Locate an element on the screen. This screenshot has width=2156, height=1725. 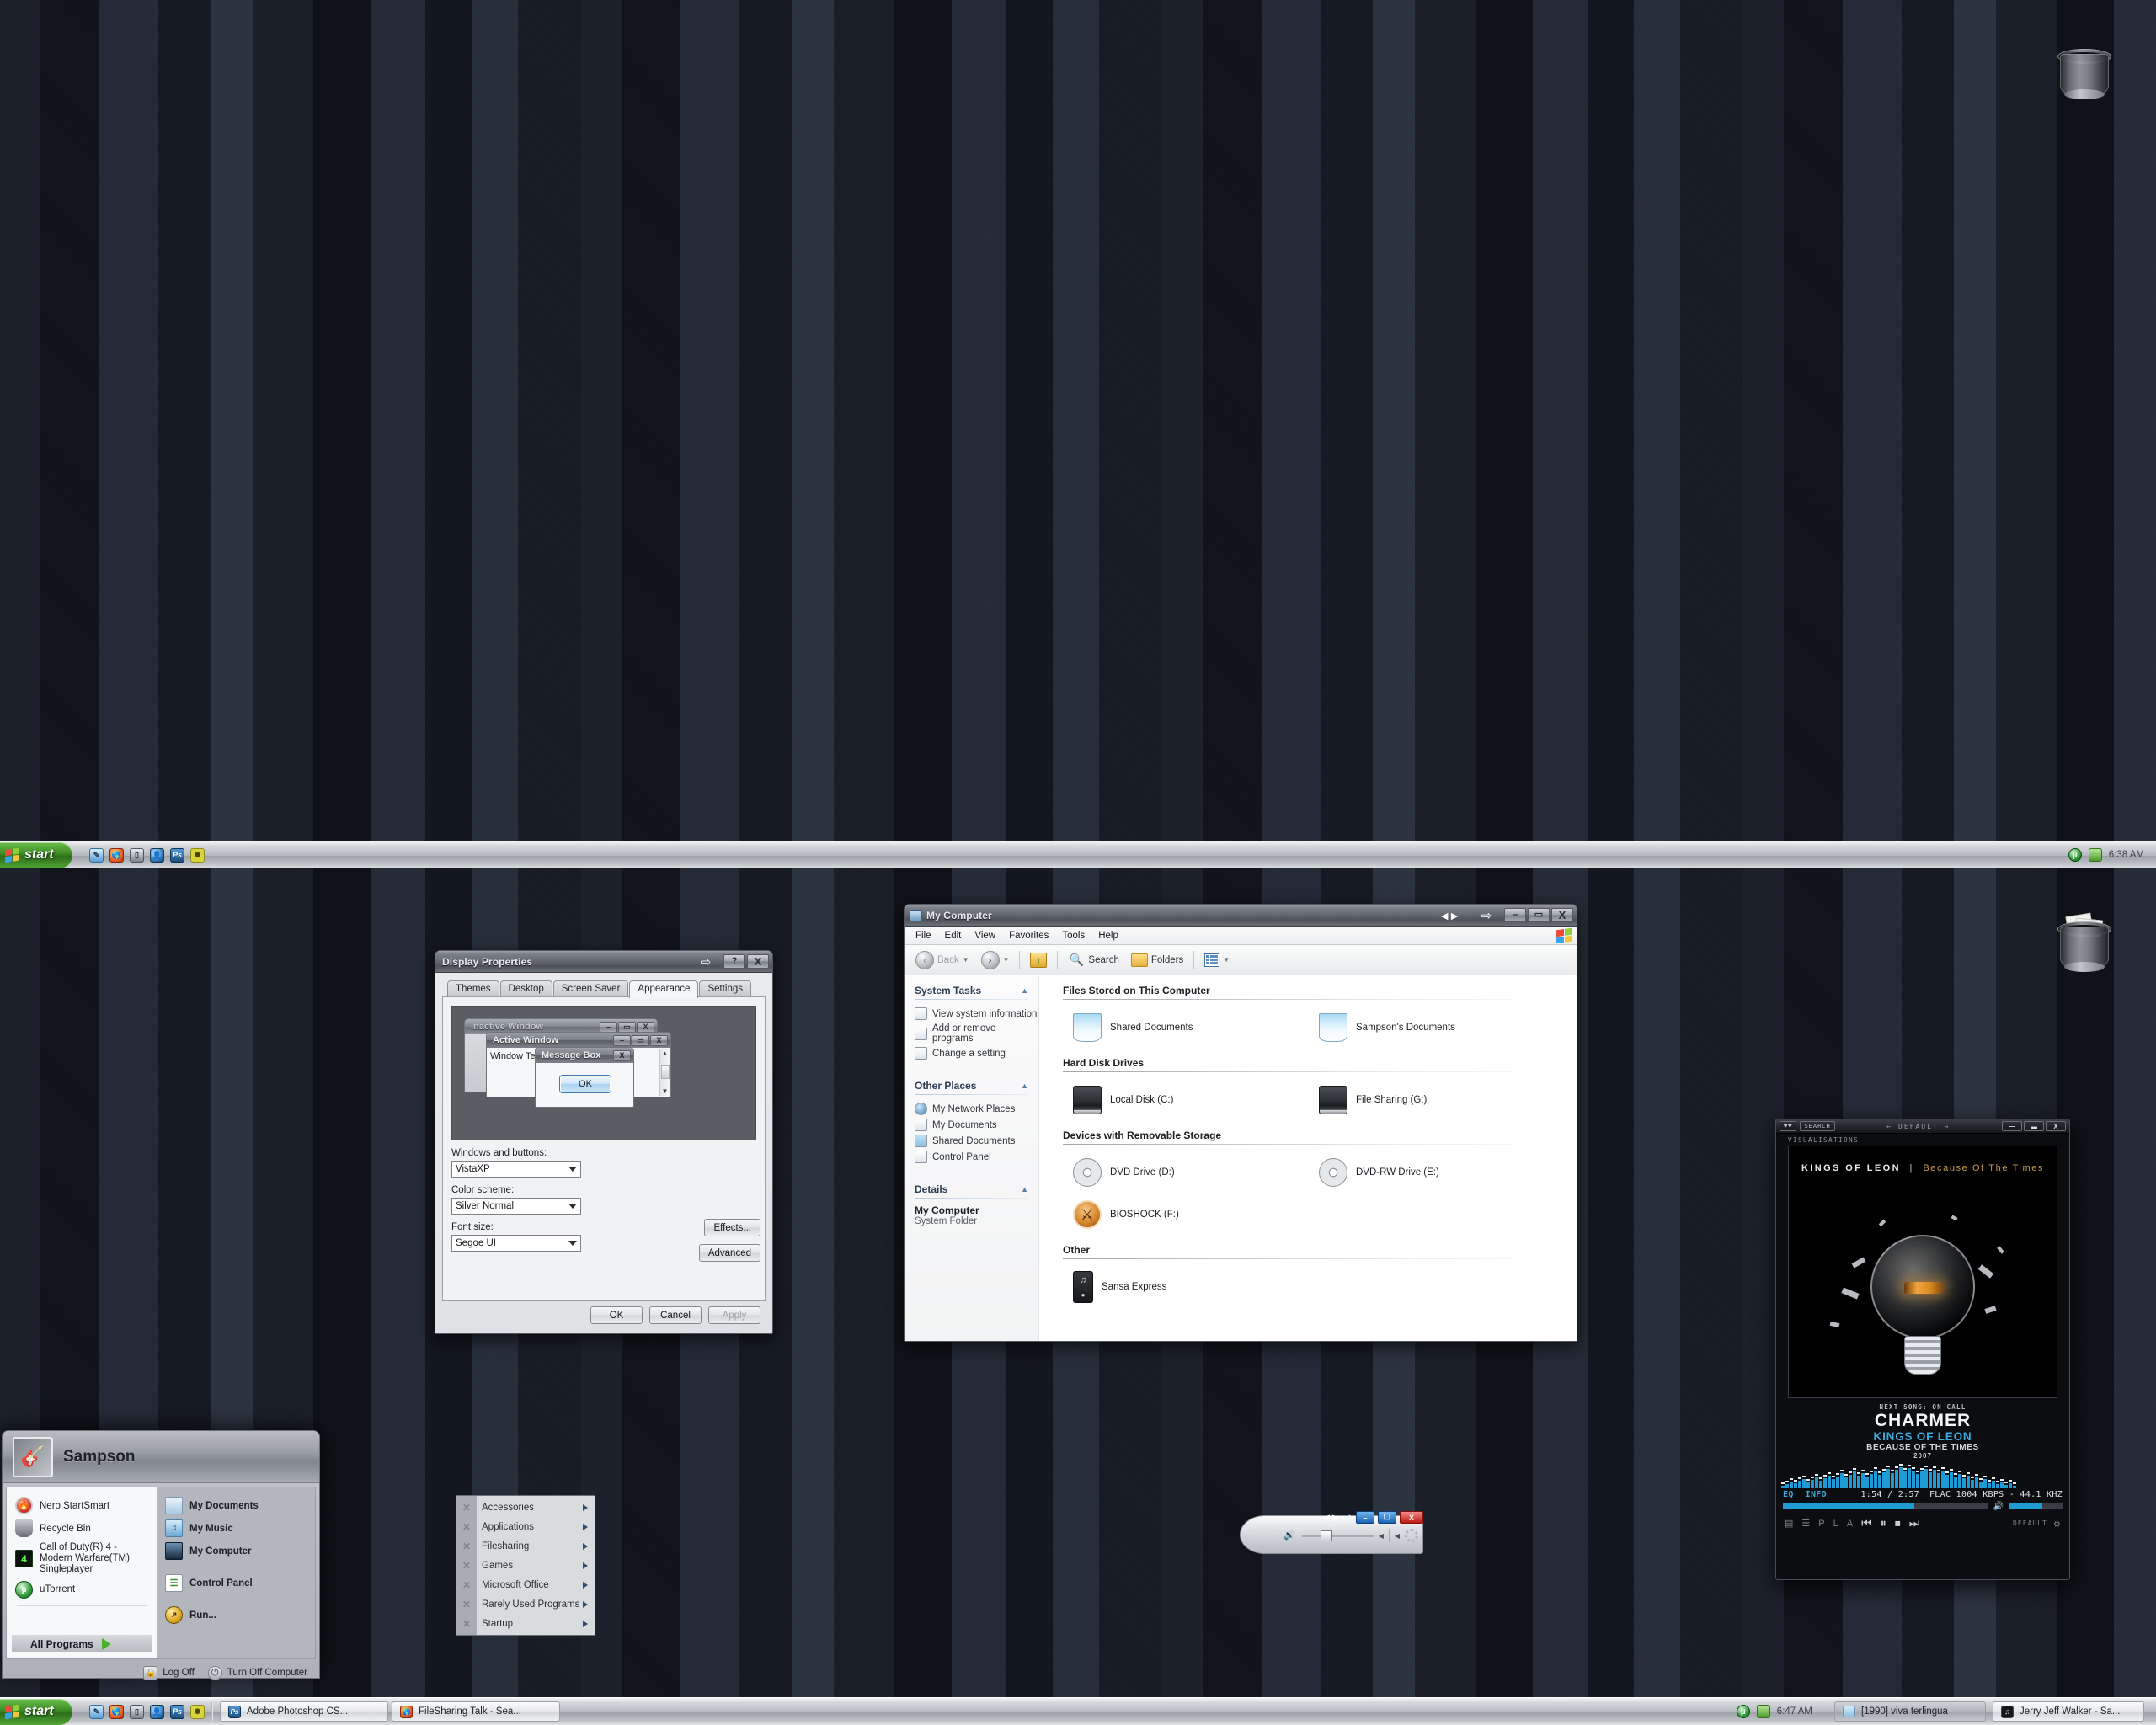
details-heading-row: Details ▲ is located at coordinates (976, 1189).